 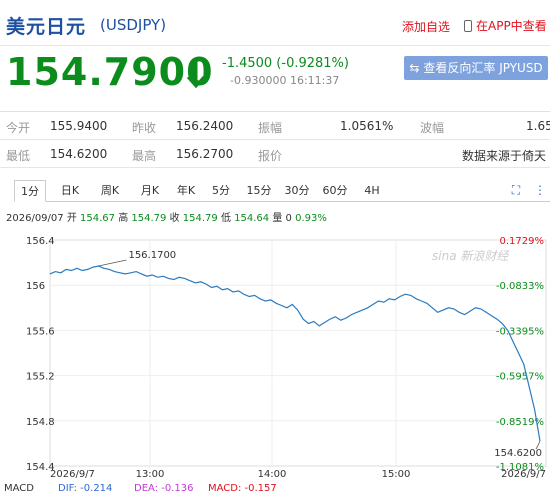 What do you see at coordinates (205, 154) in the screenshot?
I see `high-value: 156.2700` at bounding box center [205, 154].